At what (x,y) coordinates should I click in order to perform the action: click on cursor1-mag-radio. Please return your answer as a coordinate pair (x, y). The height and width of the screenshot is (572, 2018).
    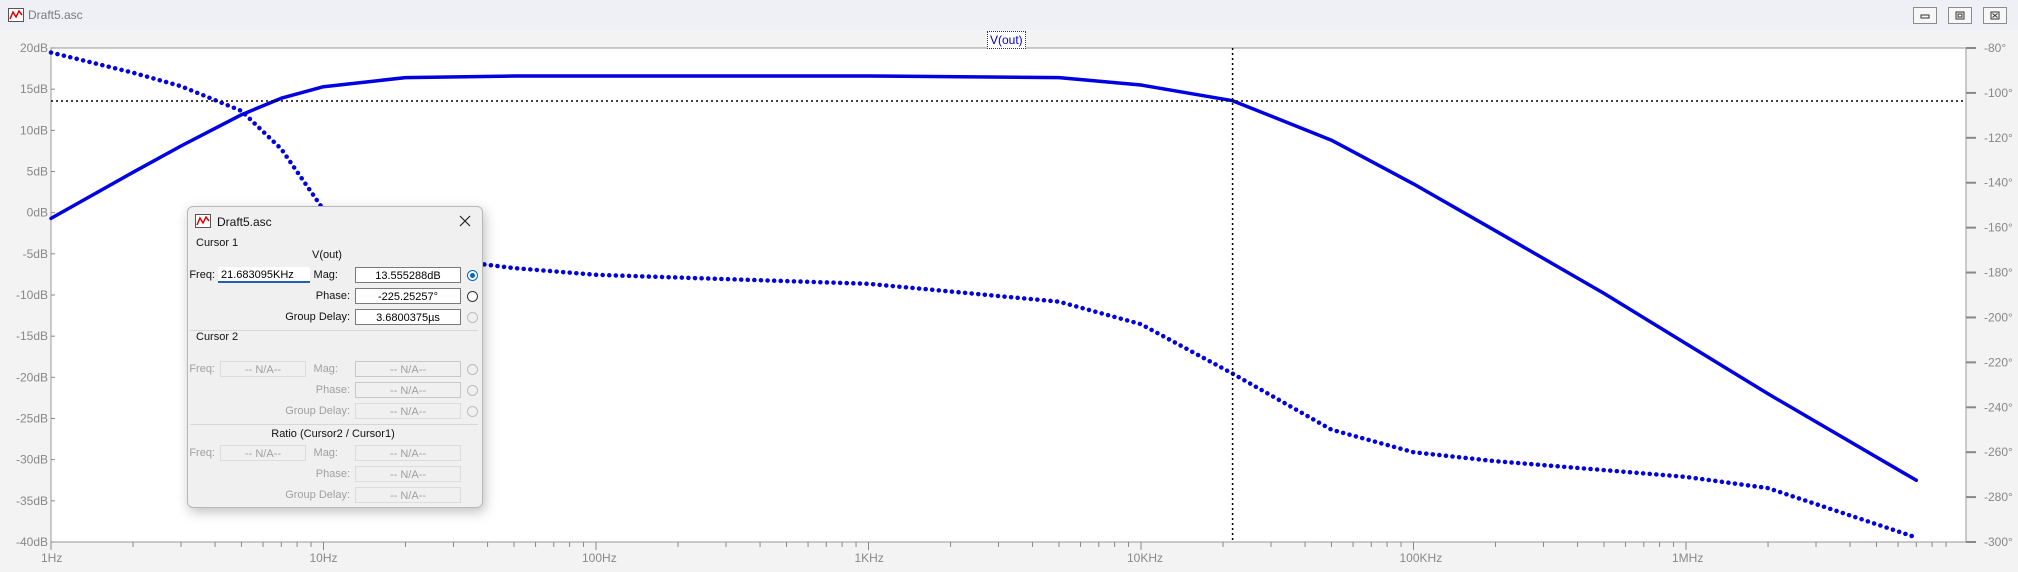
    Looking at the image, I should click on (472, 275).